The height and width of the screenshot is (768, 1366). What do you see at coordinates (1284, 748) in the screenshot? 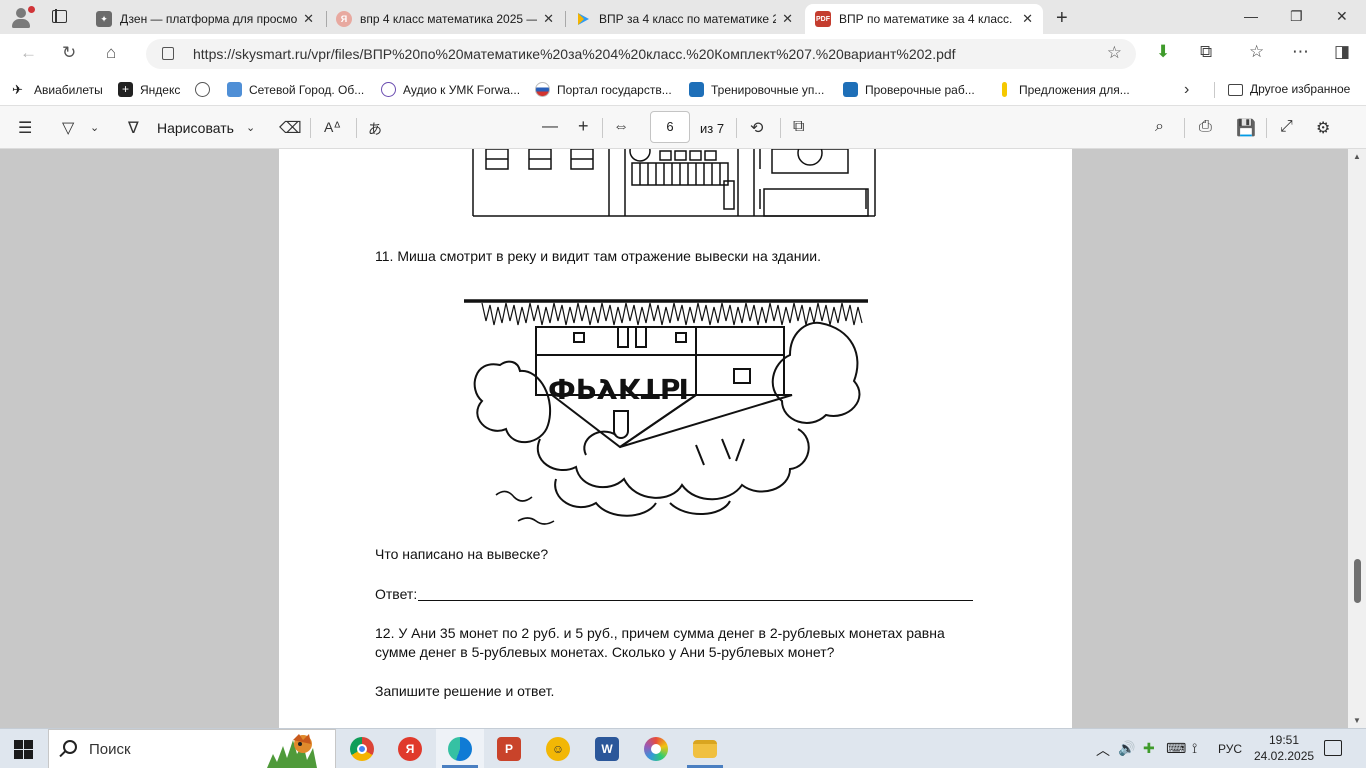
I see `clock: 19:51 24.02.2025` at bounding box center [1284, 748].